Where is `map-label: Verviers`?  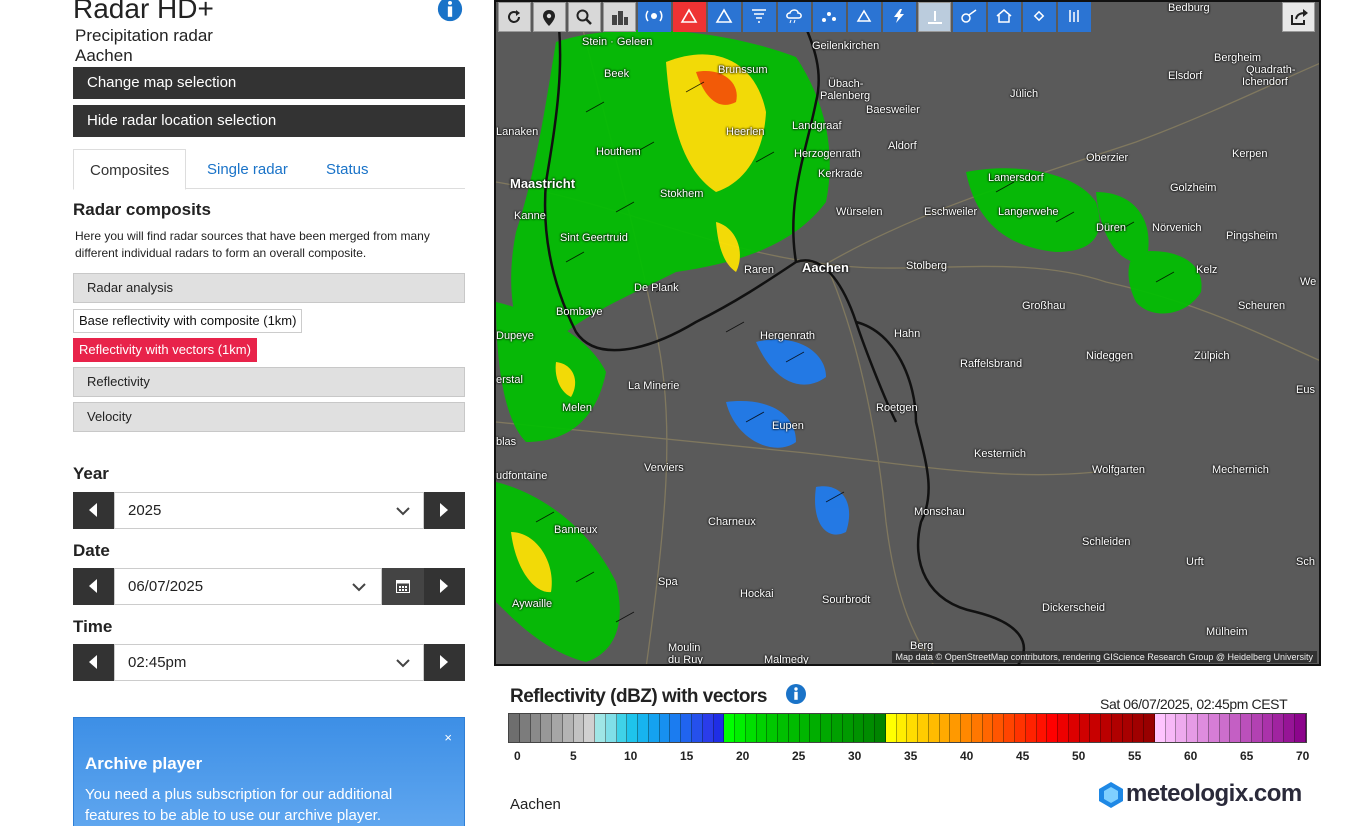
map-label: Verviers is located at coordinates (664, 468).